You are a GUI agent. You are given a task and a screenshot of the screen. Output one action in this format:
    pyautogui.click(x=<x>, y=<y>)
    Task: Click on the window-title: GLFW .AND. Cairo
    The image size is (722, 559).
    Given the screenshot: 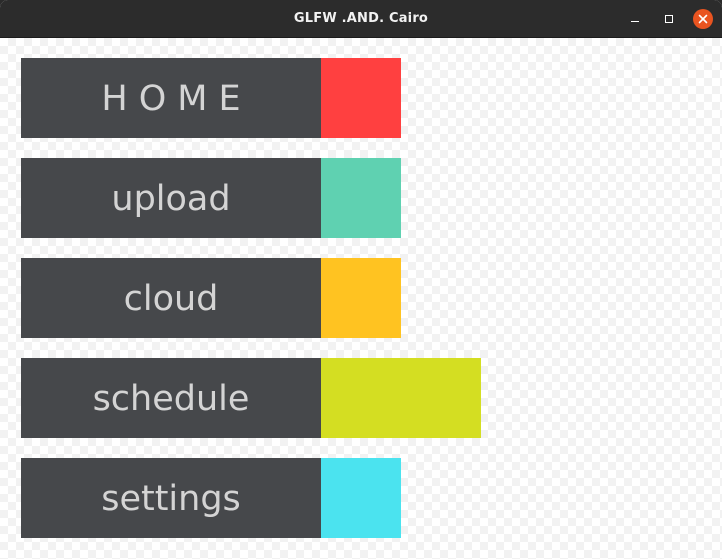 What is the action you would take?
    pyautogui.click(x=361, y=18)
    